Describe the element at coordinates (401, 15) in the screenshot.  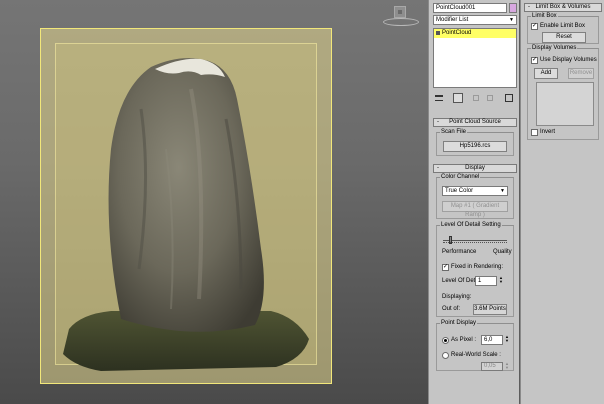
I see `viewcube-icon` at that location.